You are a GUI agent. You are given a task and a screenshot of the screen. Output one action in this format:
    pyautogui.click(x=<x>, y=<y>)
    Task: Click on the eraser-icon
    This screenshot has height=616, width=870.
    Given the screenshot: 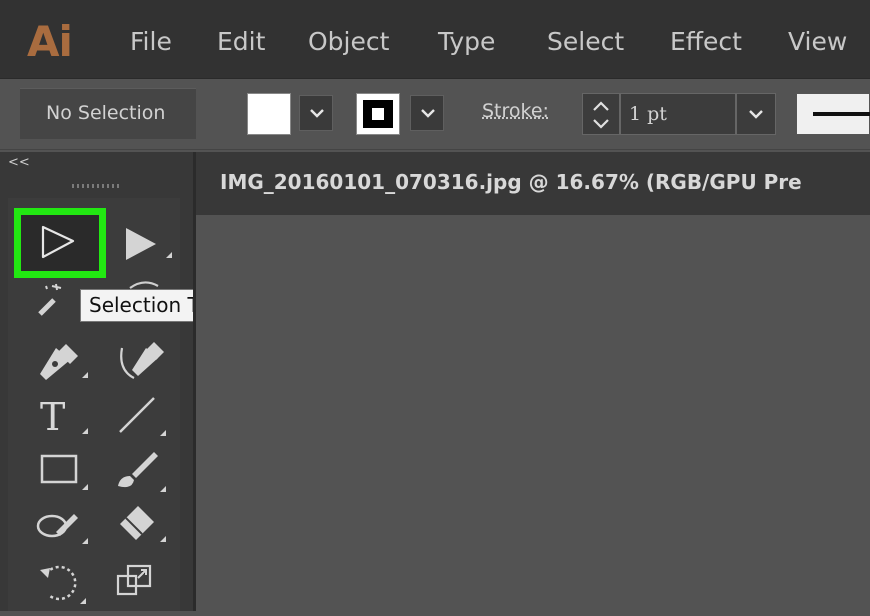 What is the action you would take?
    pyautogui.click(x=143, y=524)
    